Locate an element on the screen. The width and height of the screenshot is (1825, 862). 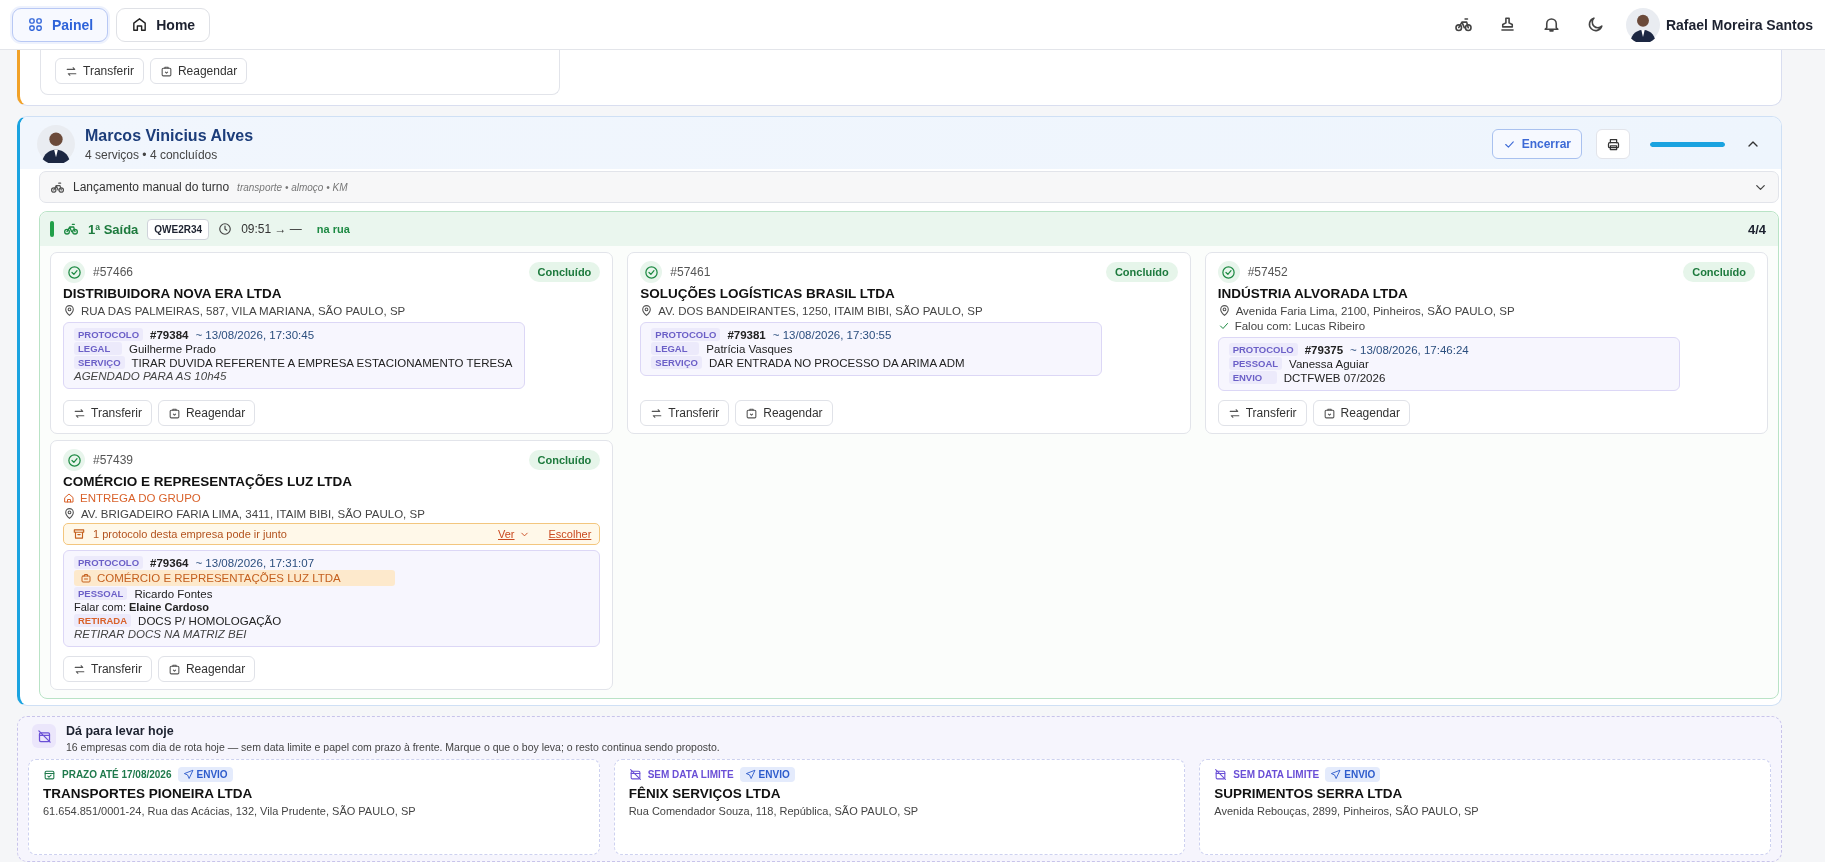
protocol-detail: DAR ENTRADA NO PROCESSO DA ARIMA ADM is located at coordinates (836, 362).